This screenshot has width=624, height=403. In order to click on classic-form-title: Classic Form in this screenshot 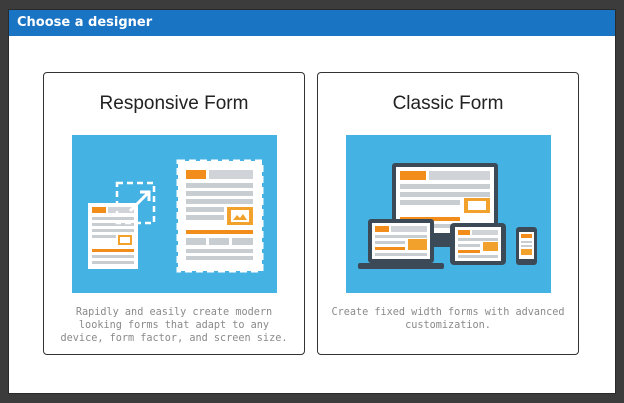, I will do `click(448, 103)`.